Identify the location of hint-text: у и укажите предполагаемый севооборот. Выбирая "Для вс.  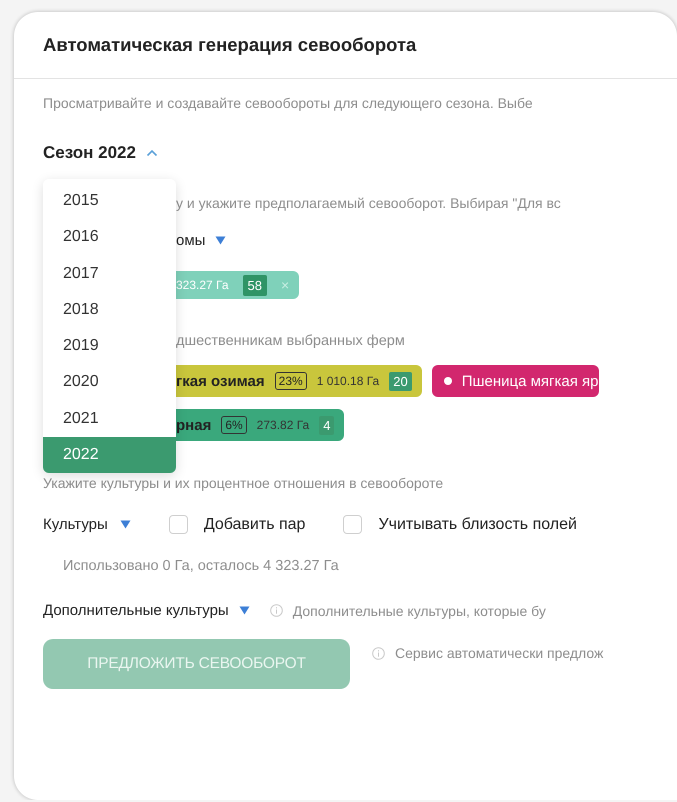
(368, 203).